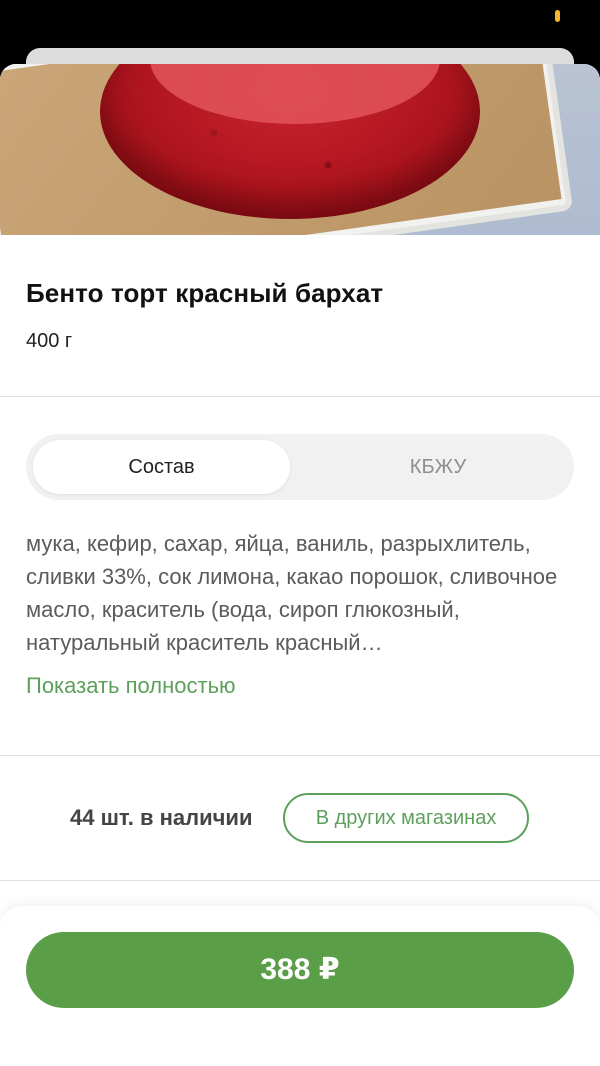  I want to click on info-tabs: Состав КБЖУ, so click(300, 467).